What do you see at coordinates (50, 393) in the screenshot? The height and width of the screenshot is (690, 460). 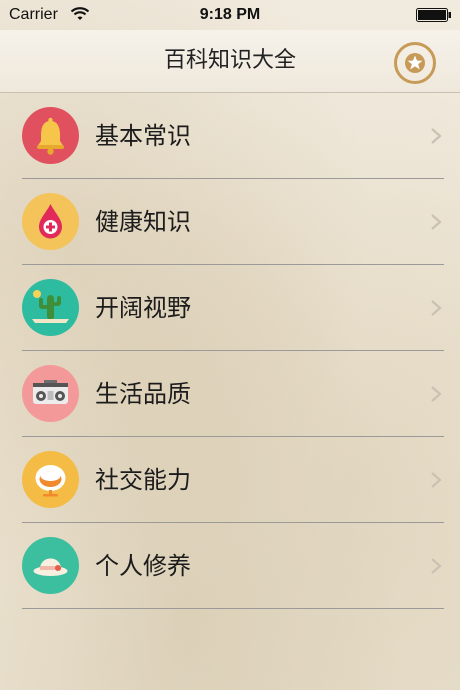 I see `radio-icon` at bounding box center [50, 393].